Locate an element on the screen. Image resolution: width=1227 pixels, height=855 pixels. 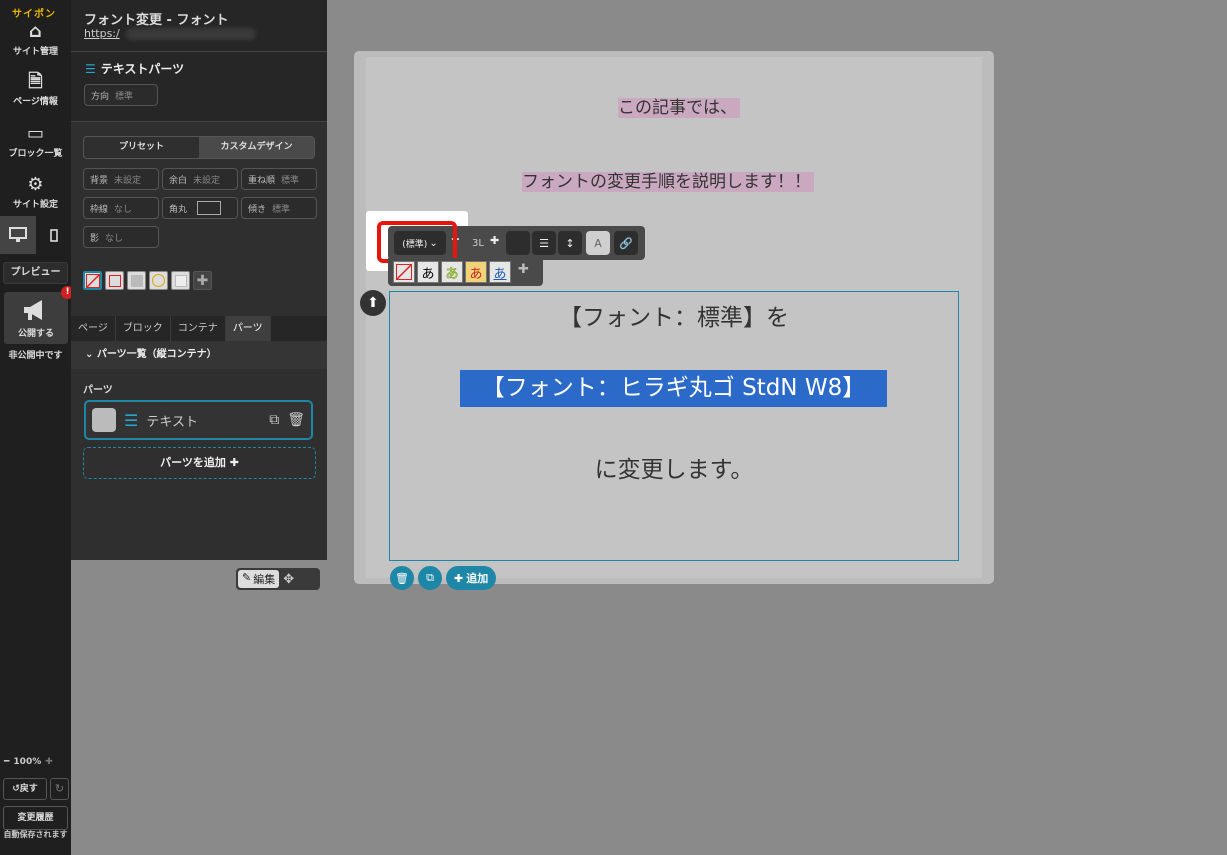
mobile-view-toggle is located at coordinates (53, 235).